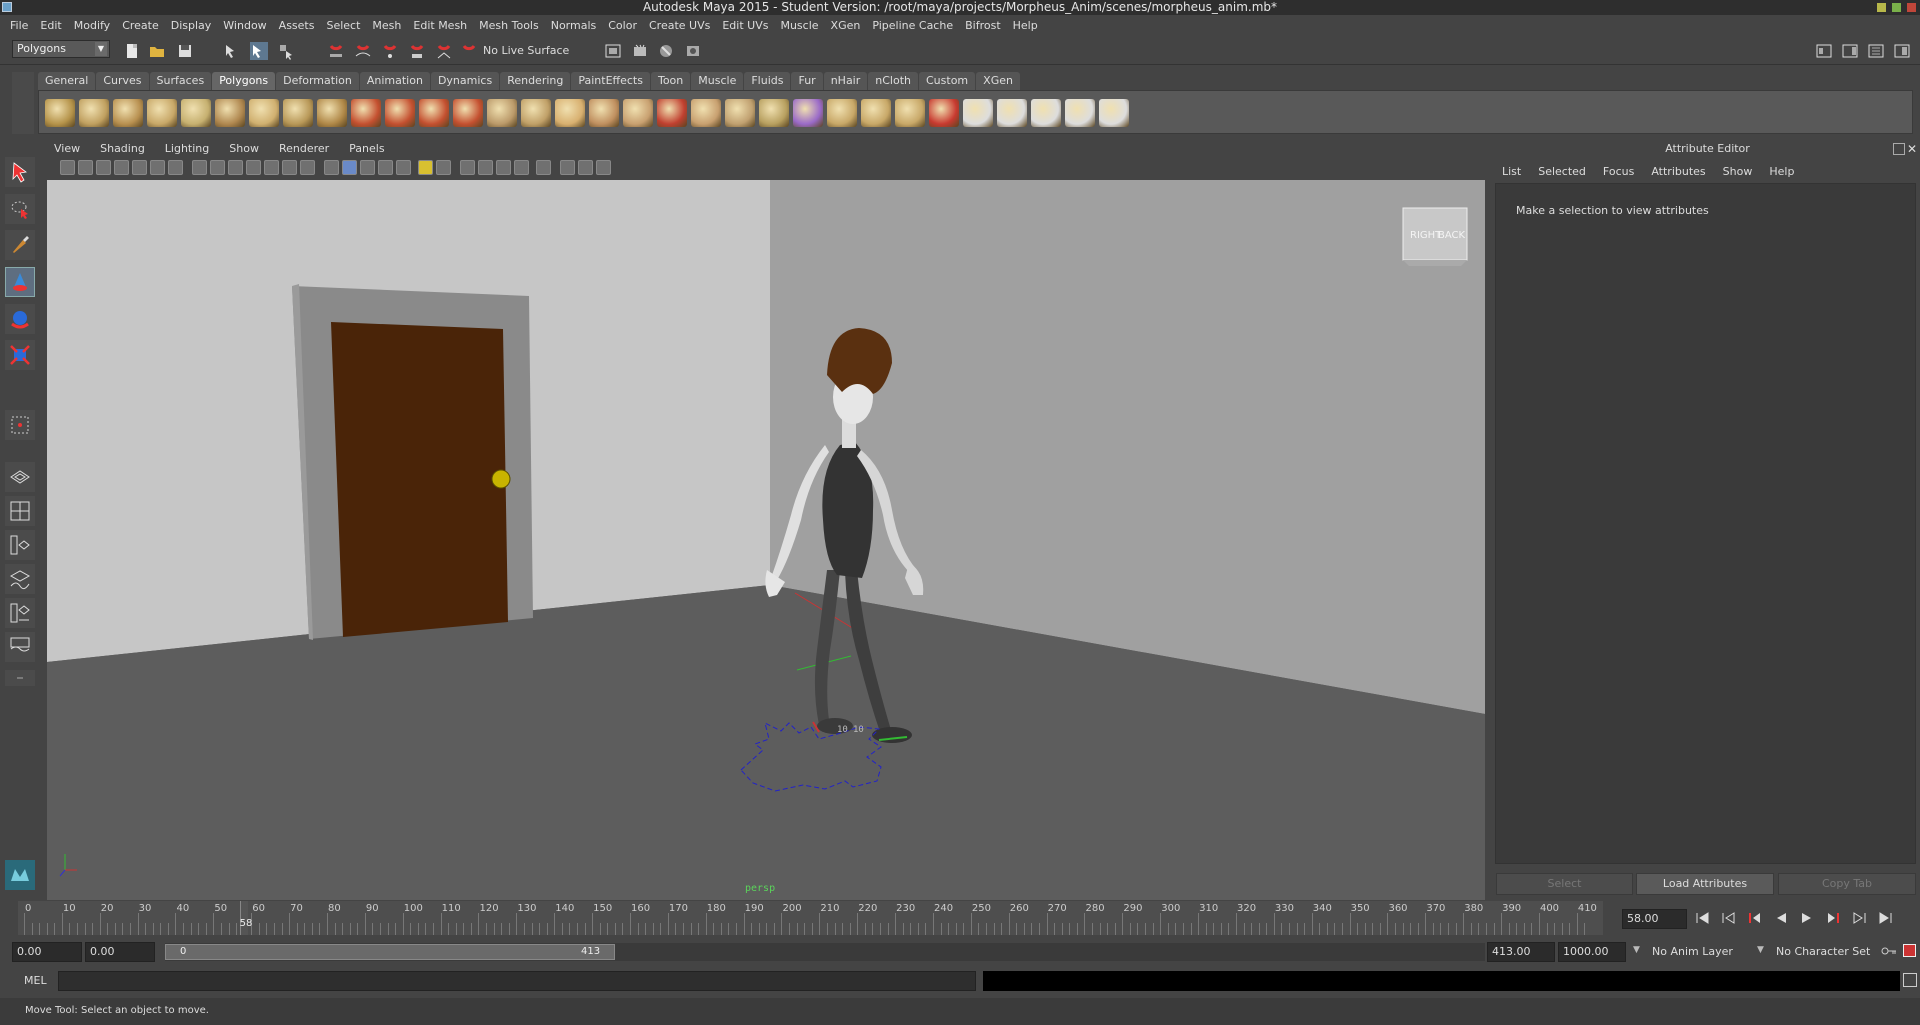  I want to click on snap-surface-icon, so click(444, 51).